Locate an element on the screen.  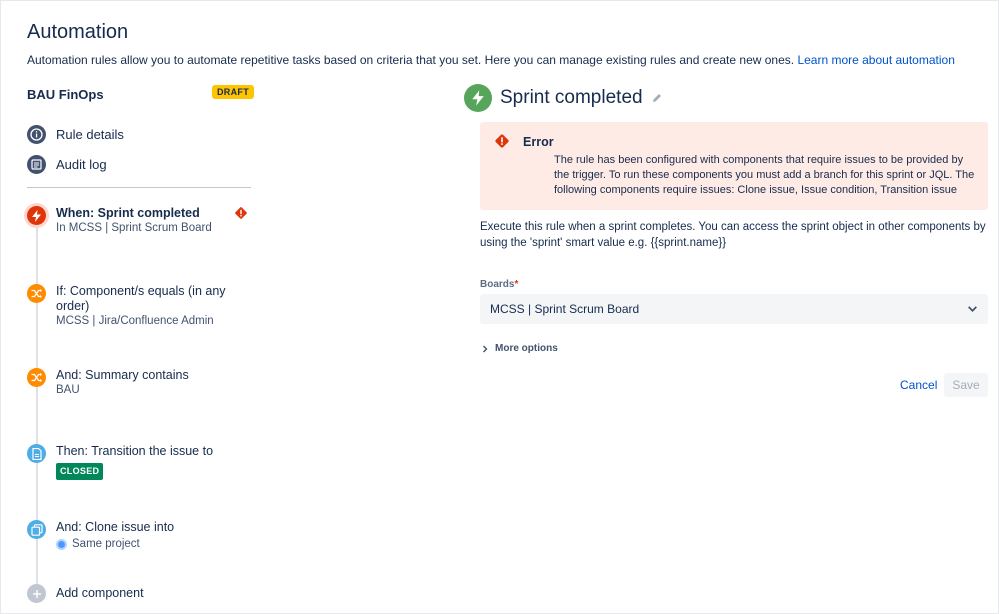
step-action-clone: And: Clone issue into Same project is located at coordinates (142, 538).